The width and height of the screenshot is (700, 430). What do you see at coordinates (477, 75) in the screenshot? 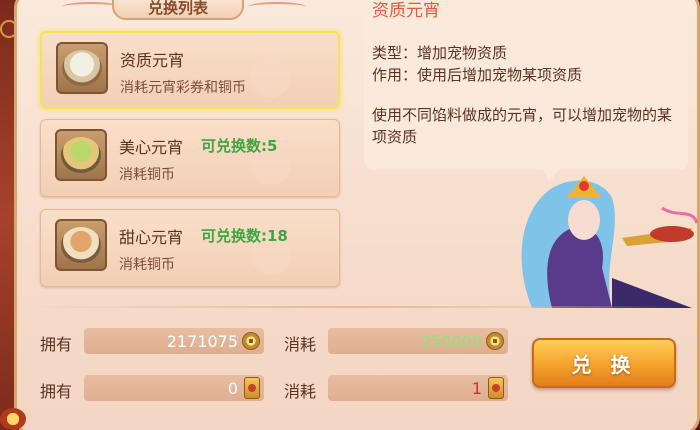
I see `info-effect-line: 作用：使用后增加宠物某项资质` at bounding box center [477, 75].